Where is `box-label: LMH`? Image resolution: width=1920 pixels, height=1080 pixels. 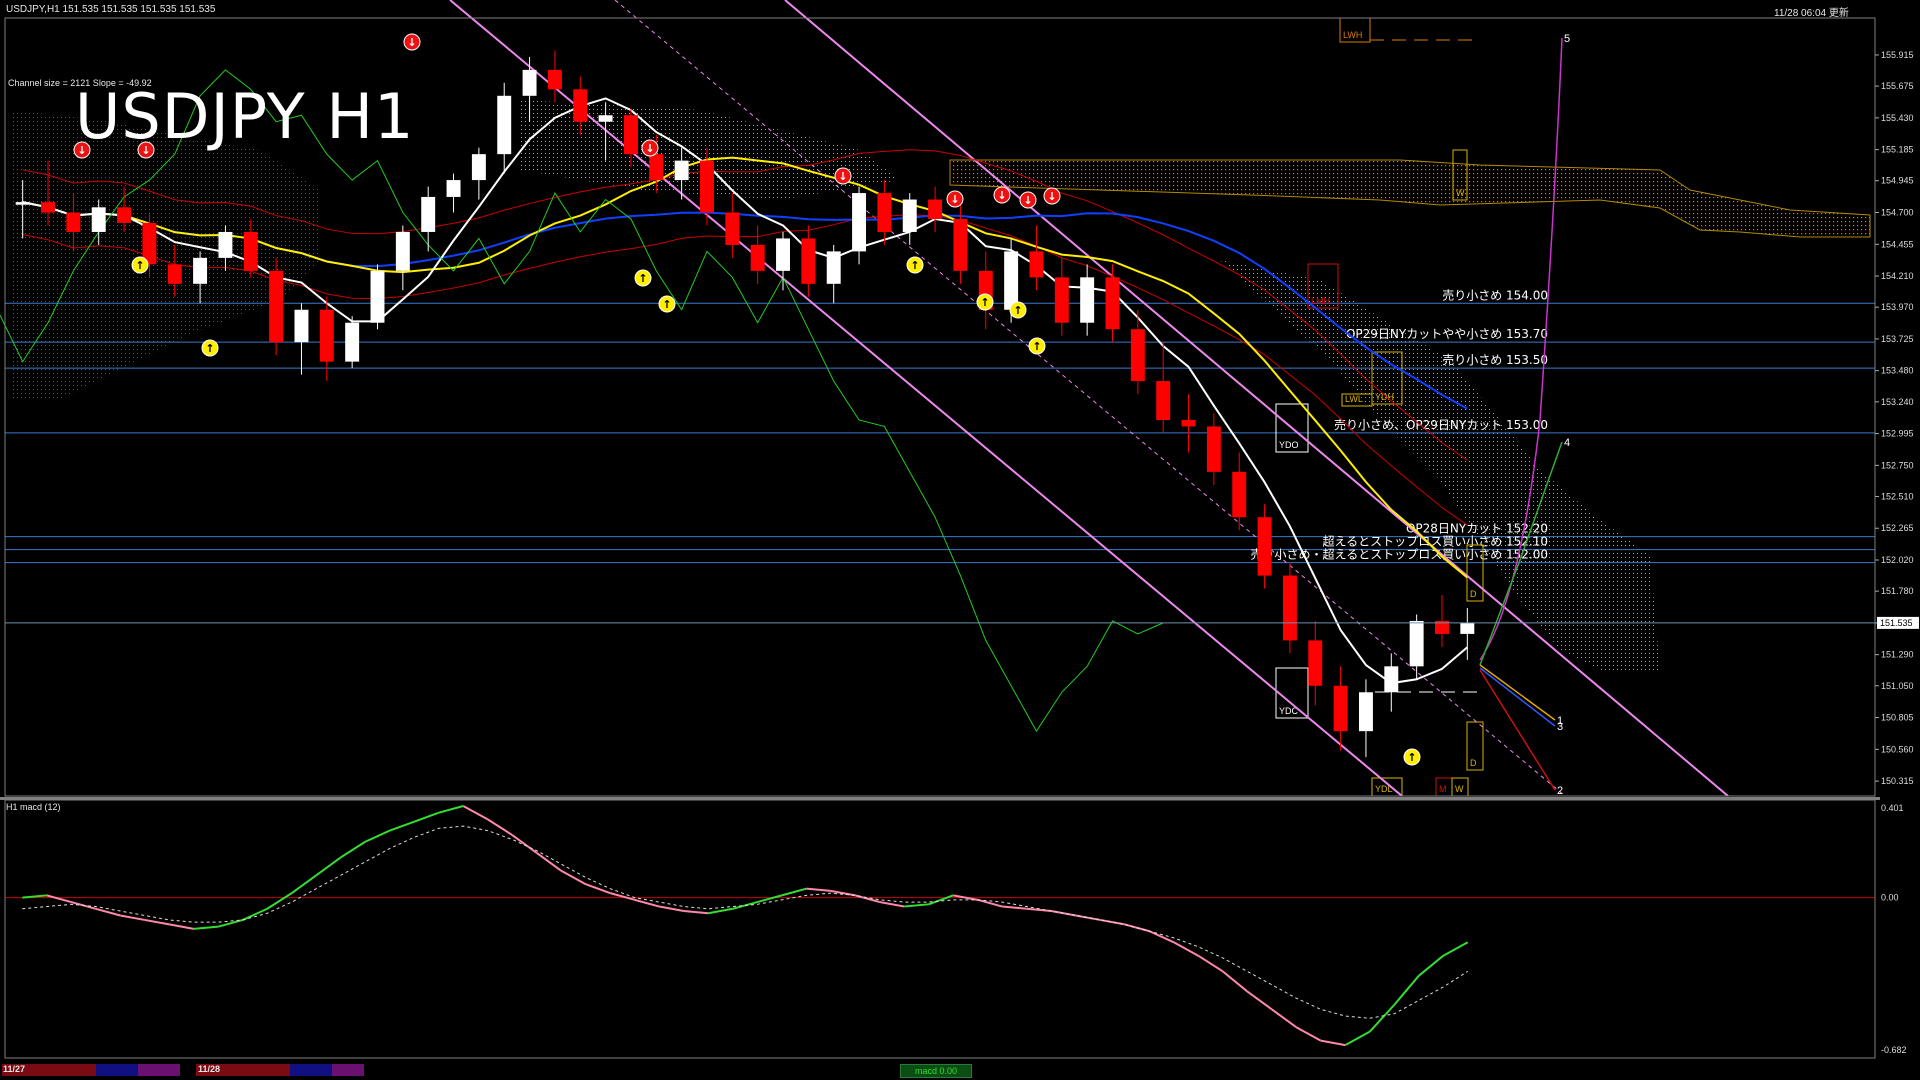 box-label: LMH is located at coordinates (1320, 301).